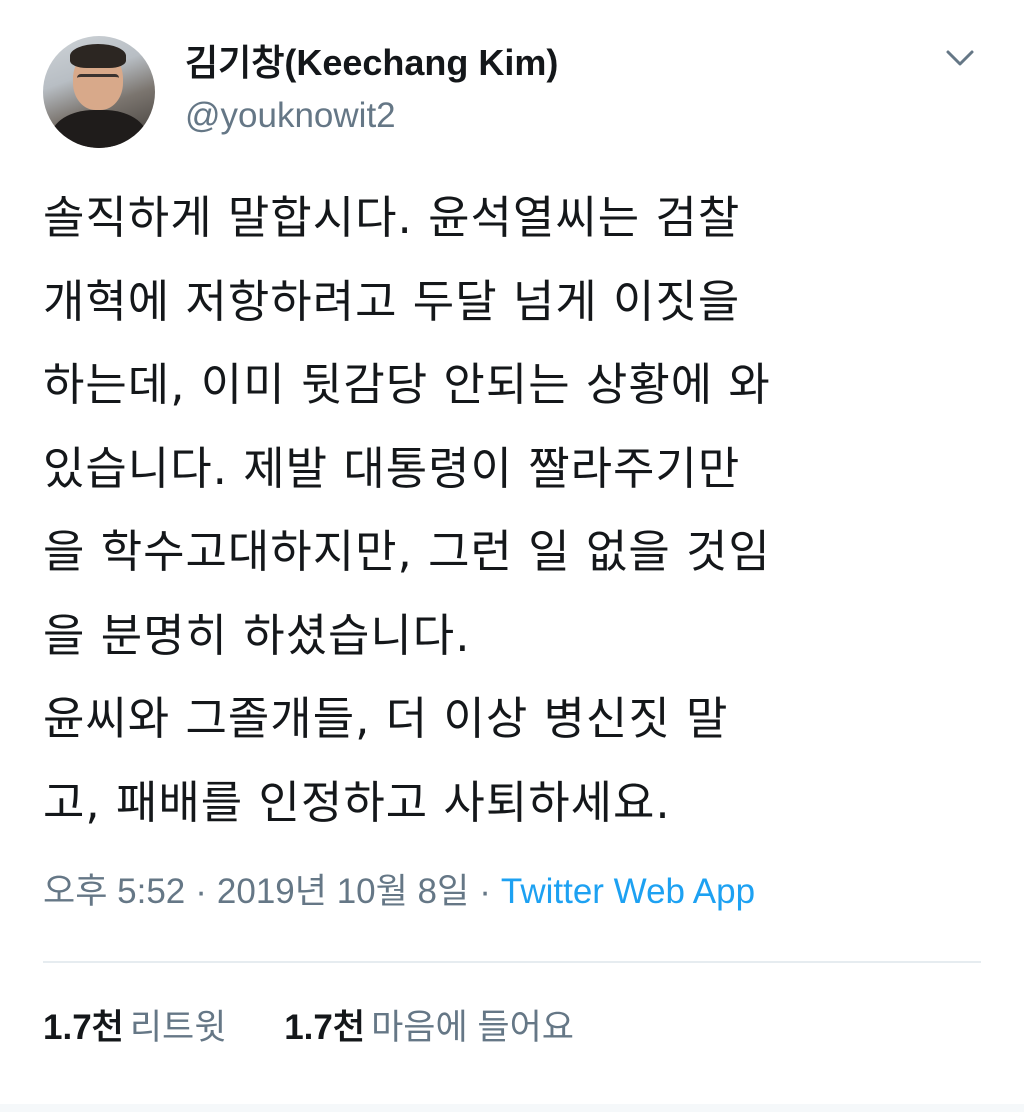 Image resolution: width=1024 pixels, height=1112 pixels. What do you see at coordinates (386, 718) in the screenshot?
I see `tweet-line: 윤씨와 그졸개들, 더 이상 병신짓 말` at bounding box center [386, 718].